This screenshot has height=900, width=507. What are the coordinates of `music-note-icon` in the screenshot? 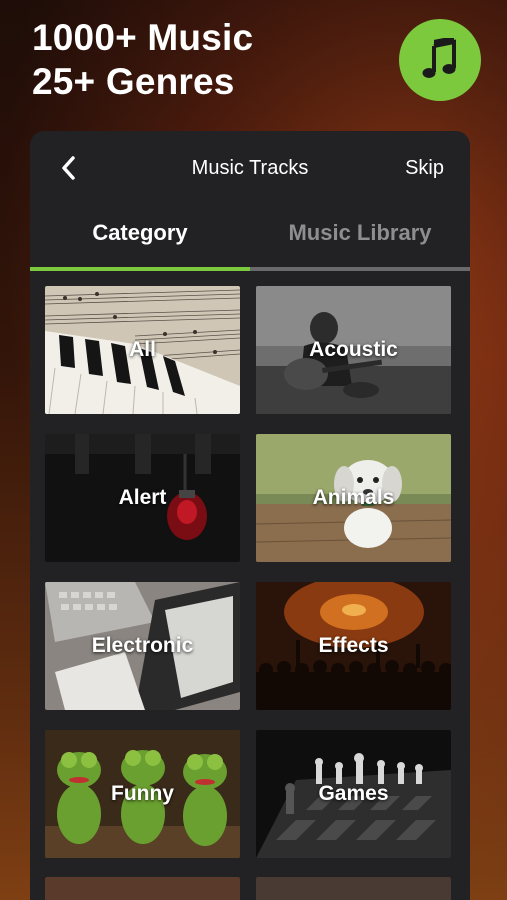 It's located at (439, 58).